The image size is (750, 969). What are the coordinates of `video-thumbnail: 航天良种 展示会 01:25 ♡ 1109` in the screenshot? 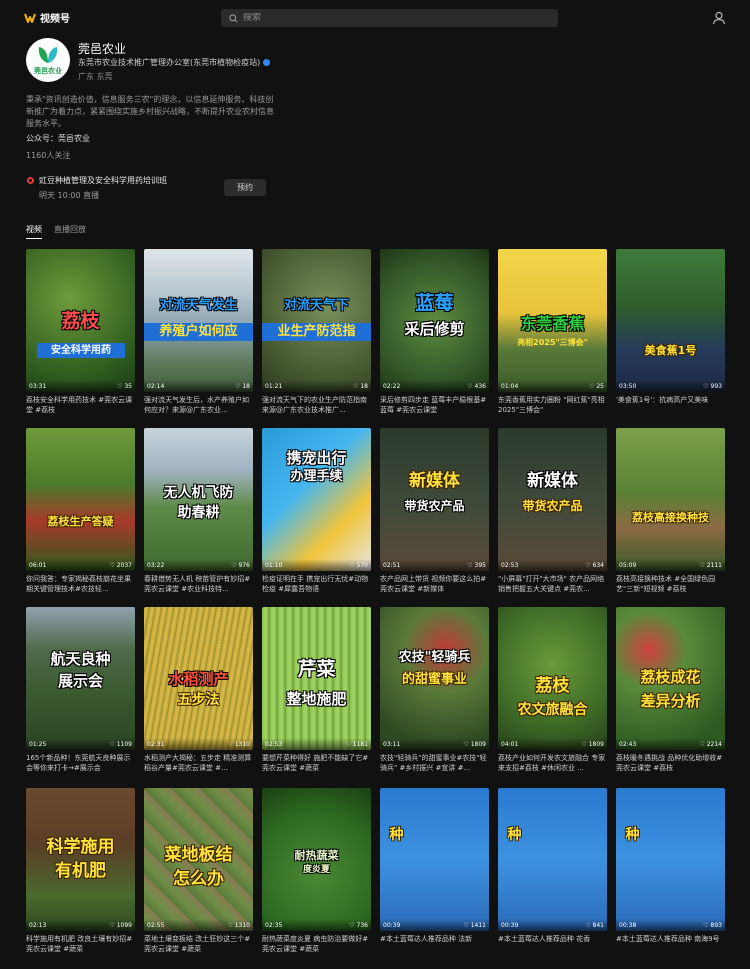 It's located at (80, 678).